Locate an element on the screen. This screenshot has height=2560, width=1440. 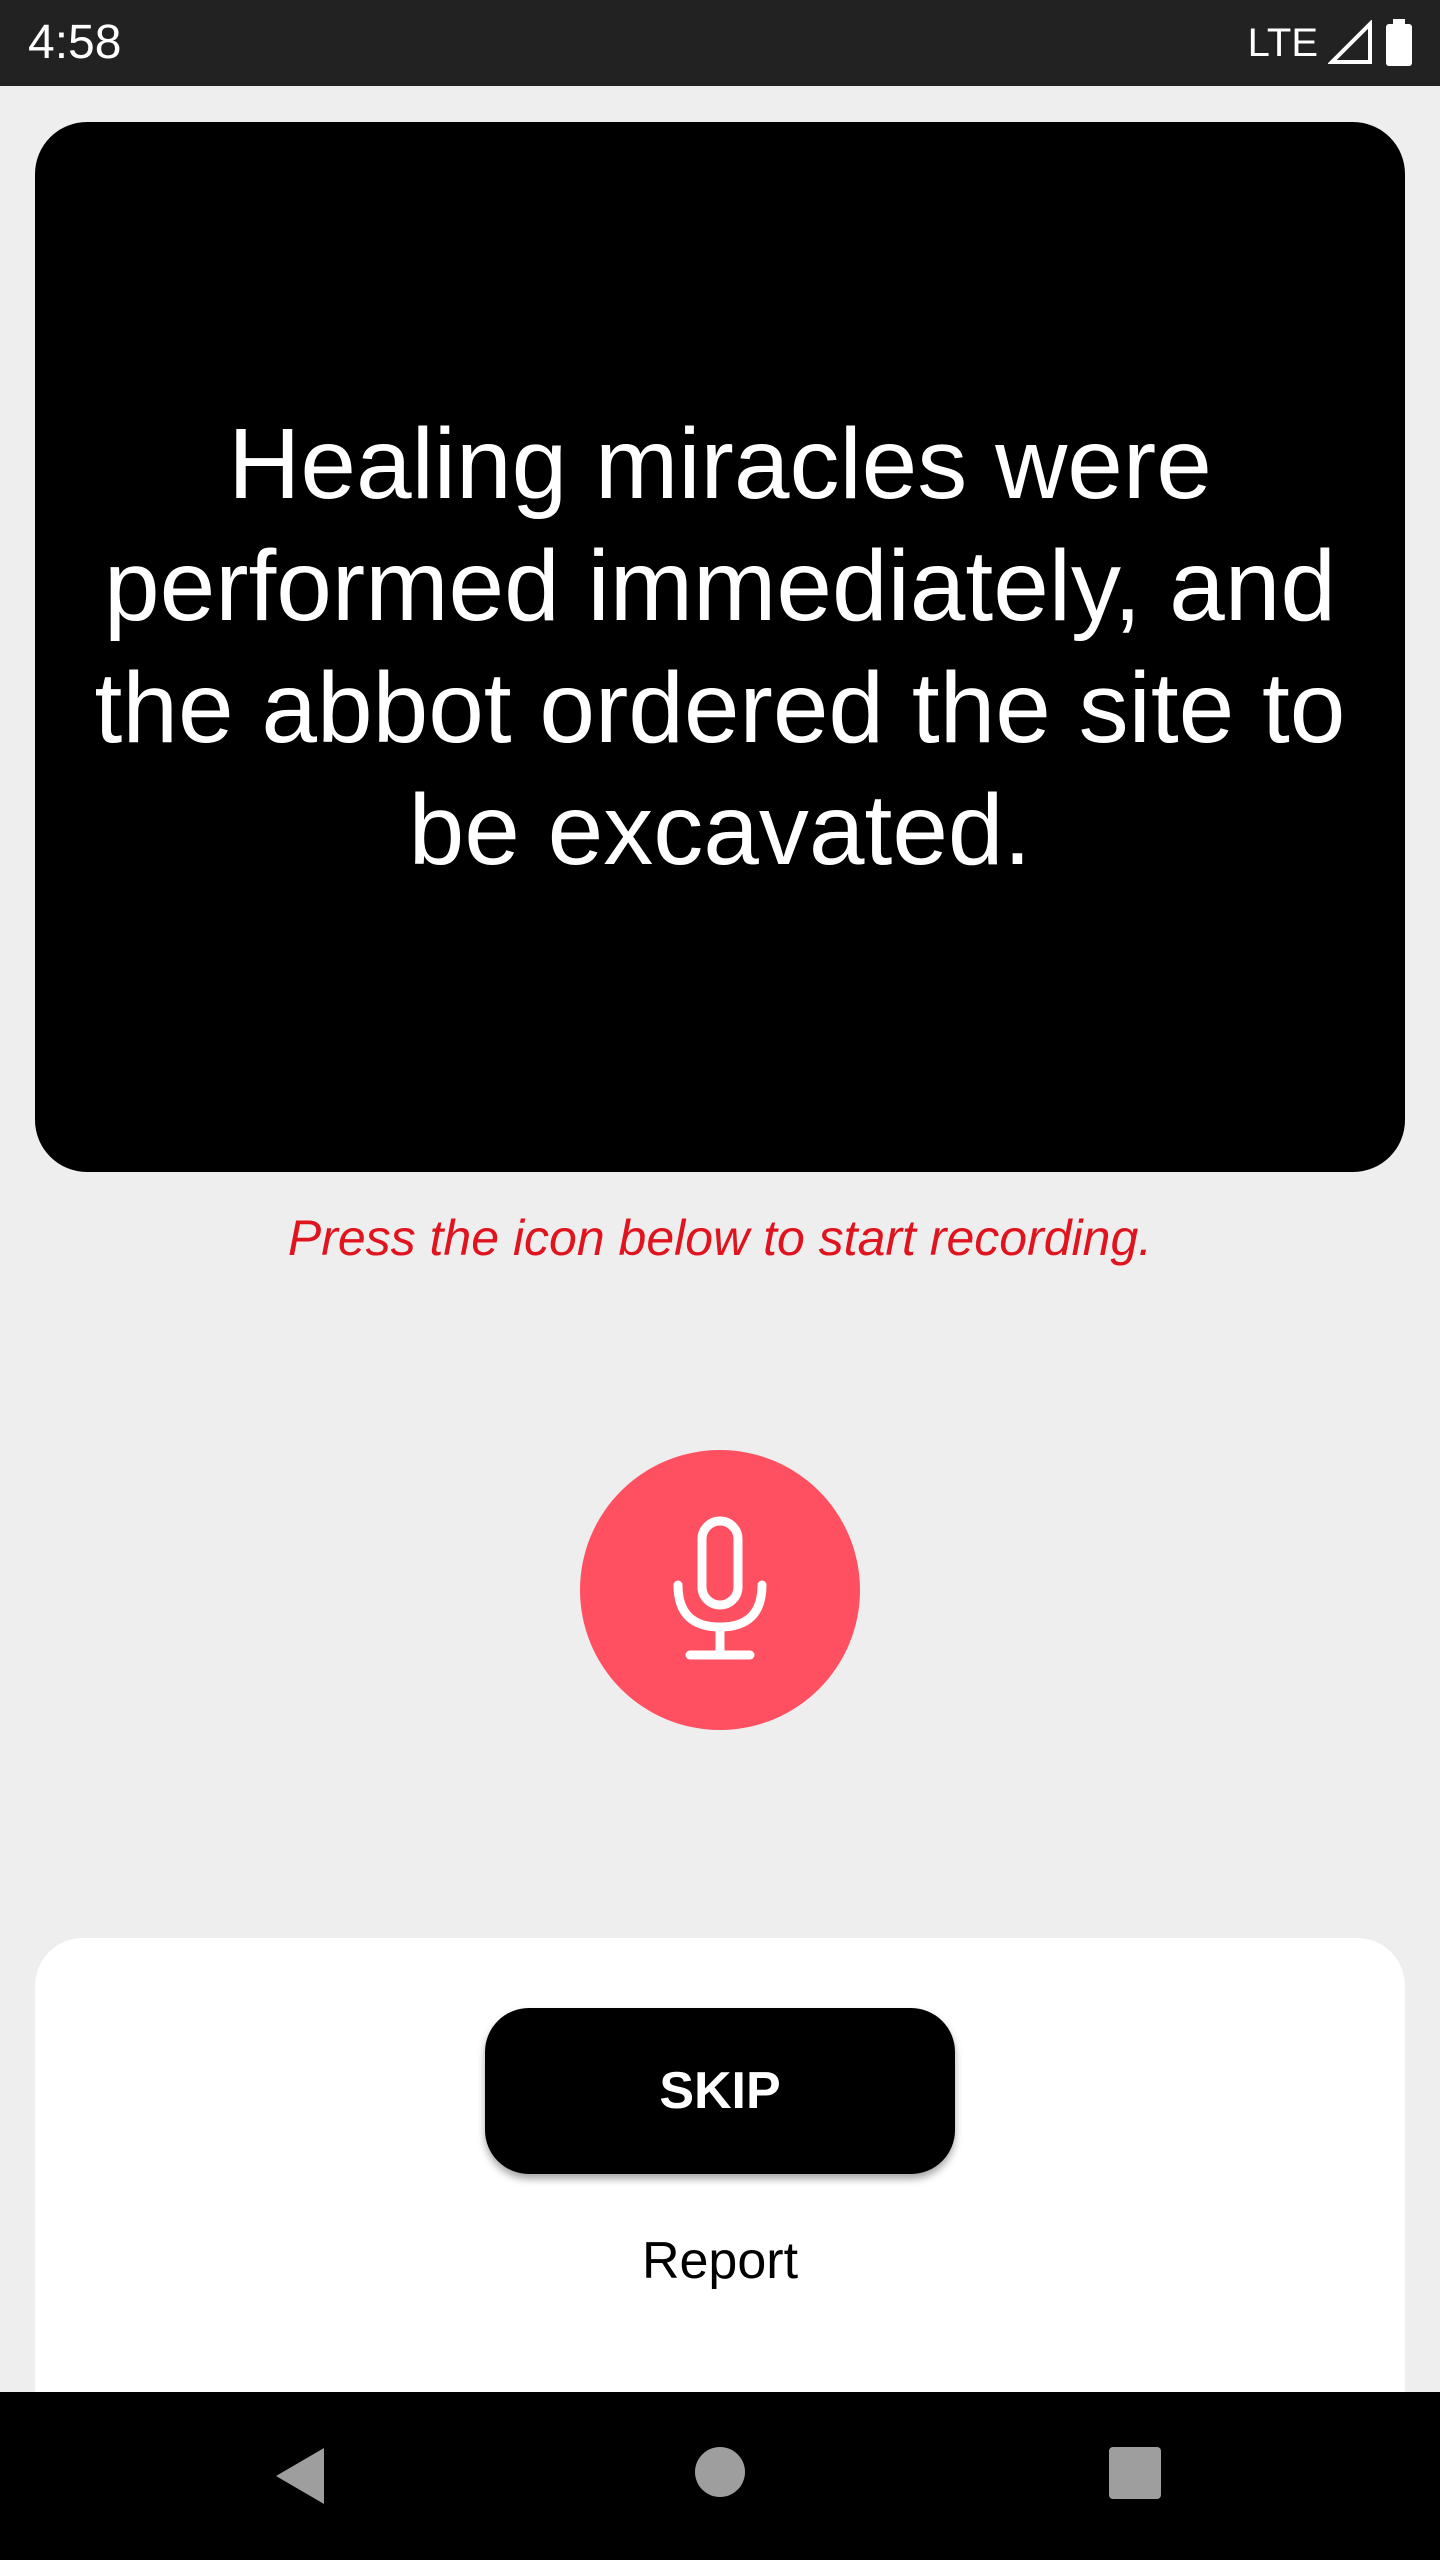
recording-hint: Press the icon below to start recording. is located at coordinates (720, 1238).